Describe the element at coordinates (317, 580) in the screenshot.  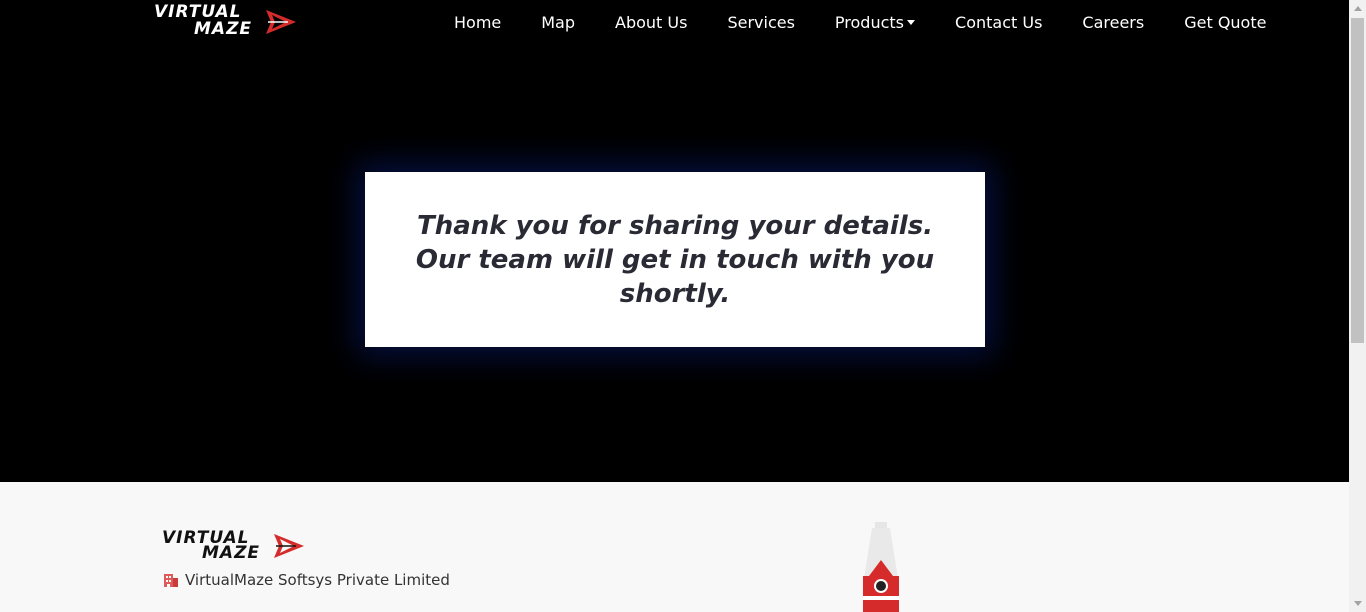
I see `company-name: VirtualMaze Softsys Private Limited` at that location.